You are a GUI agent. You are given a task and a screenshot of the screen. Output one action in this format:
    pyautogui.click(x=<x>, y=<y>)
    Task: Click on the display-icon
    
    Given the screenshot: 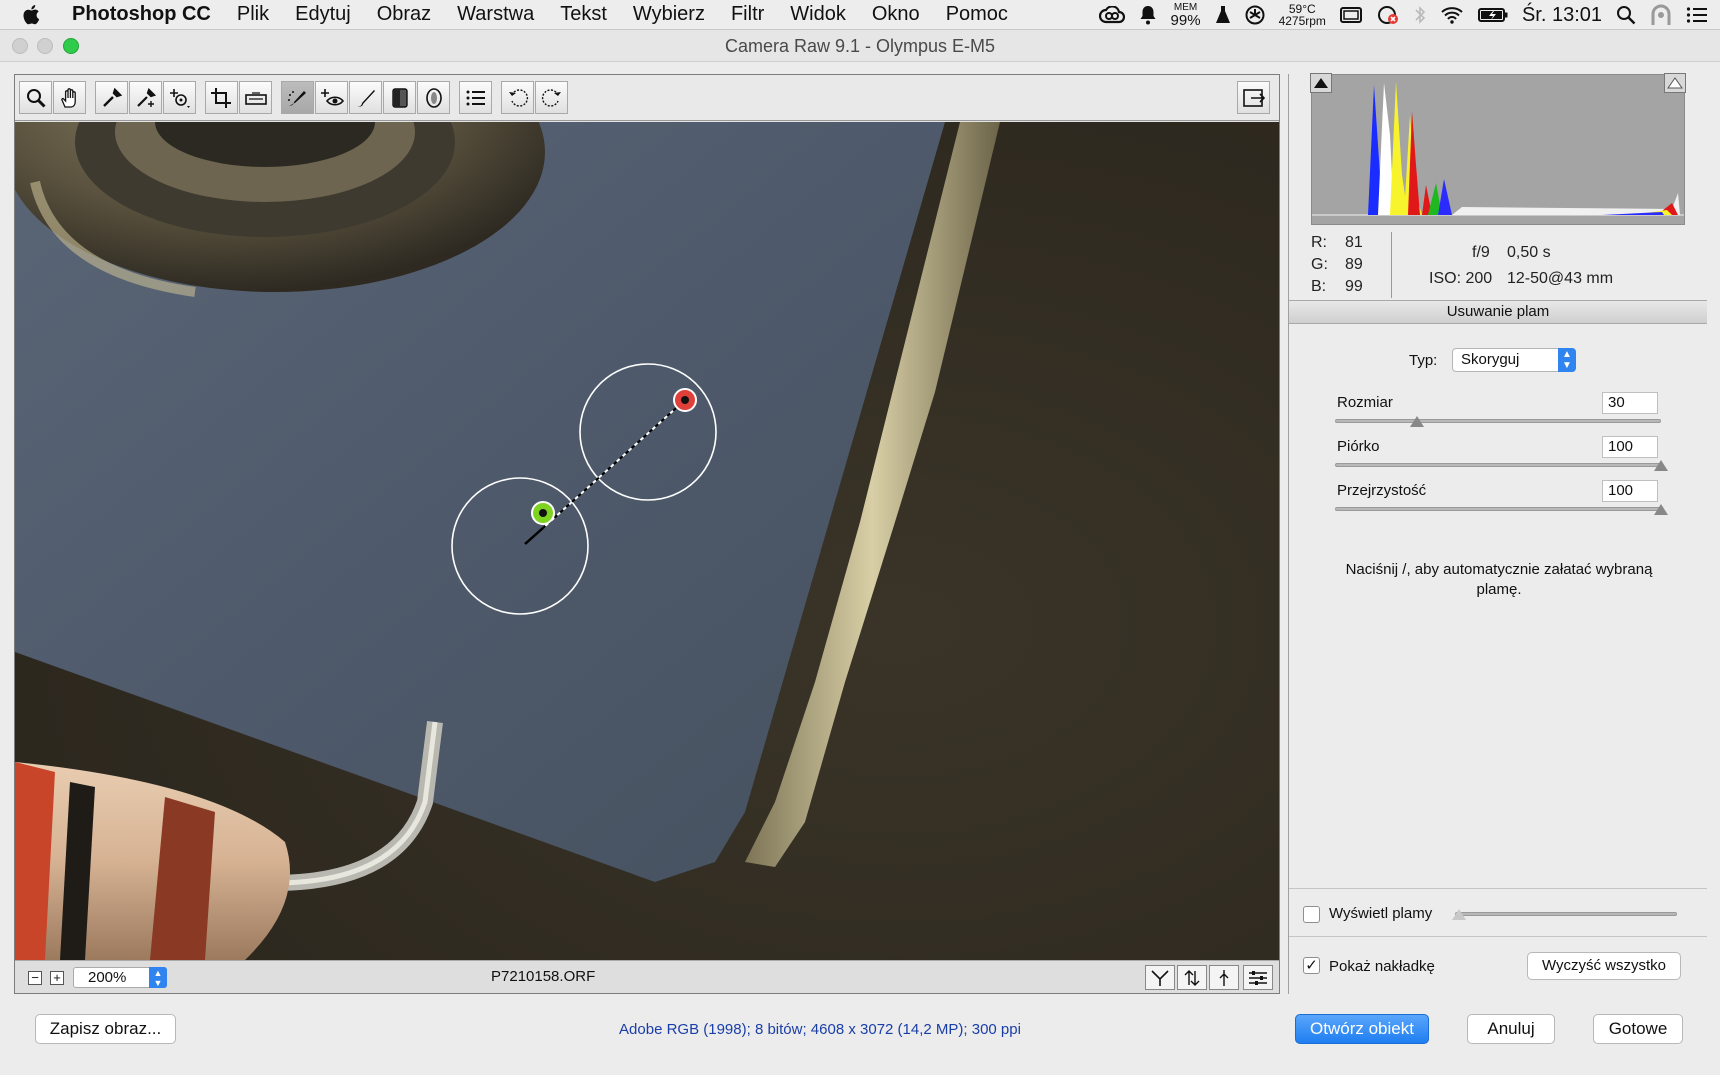 What is the action you would take?
    pyautogui.click(x=1350, y=15)
    